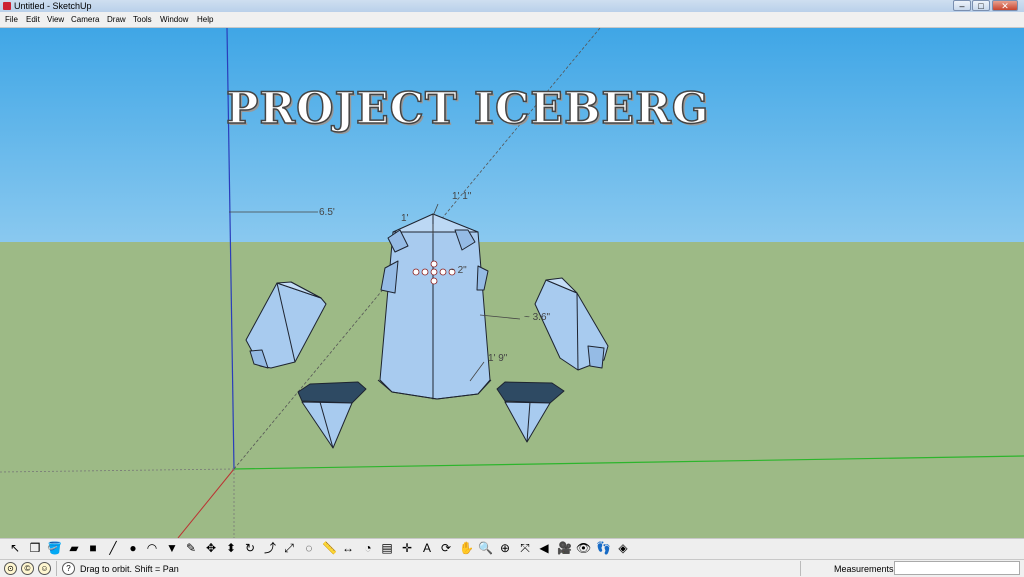  I want to click on window-title: Untitled - SketchUp, so click(53, 6).